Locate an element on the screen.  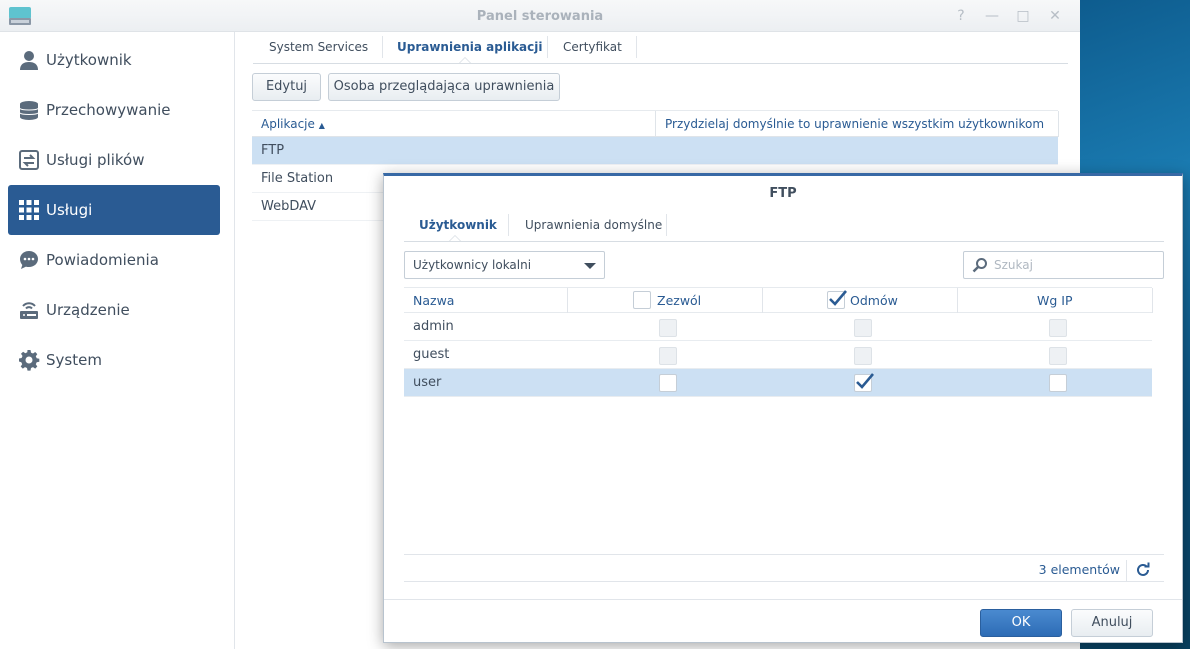
close-icon: ✕ is located at coordinates (1055, 16).